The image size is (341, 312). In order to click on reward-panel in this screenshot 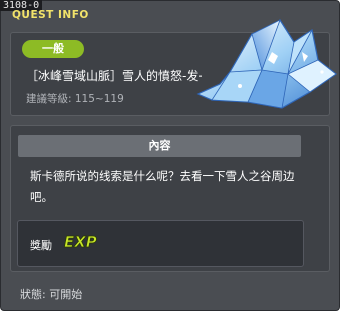, I will do `click(160, 243)`.